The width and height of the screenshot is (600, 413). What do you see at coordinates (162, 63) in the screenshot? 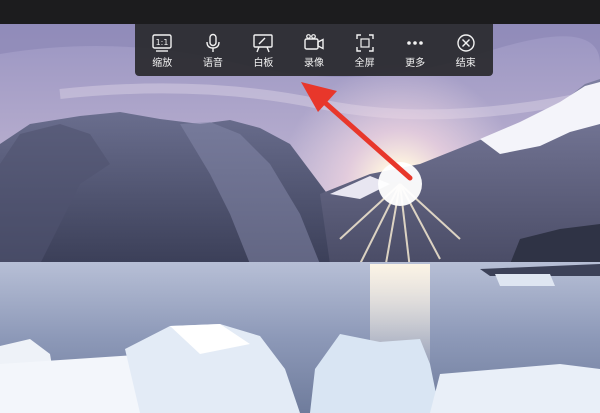
I see `zoom-label: 缩放` at bounding box center [162, 63].